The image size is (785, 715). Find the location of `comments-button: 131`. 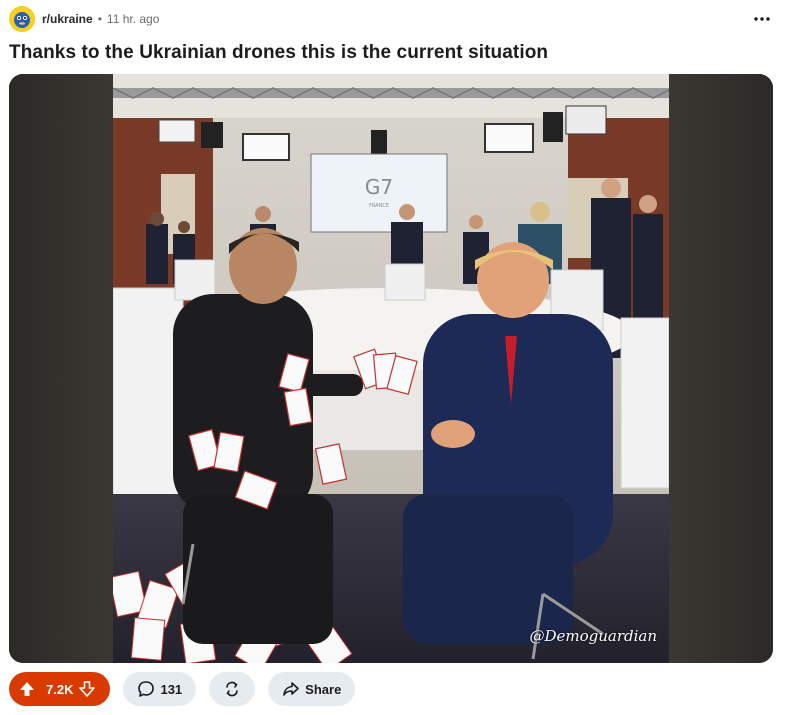

comments-button: 131 is located at coordinates (160, 689).